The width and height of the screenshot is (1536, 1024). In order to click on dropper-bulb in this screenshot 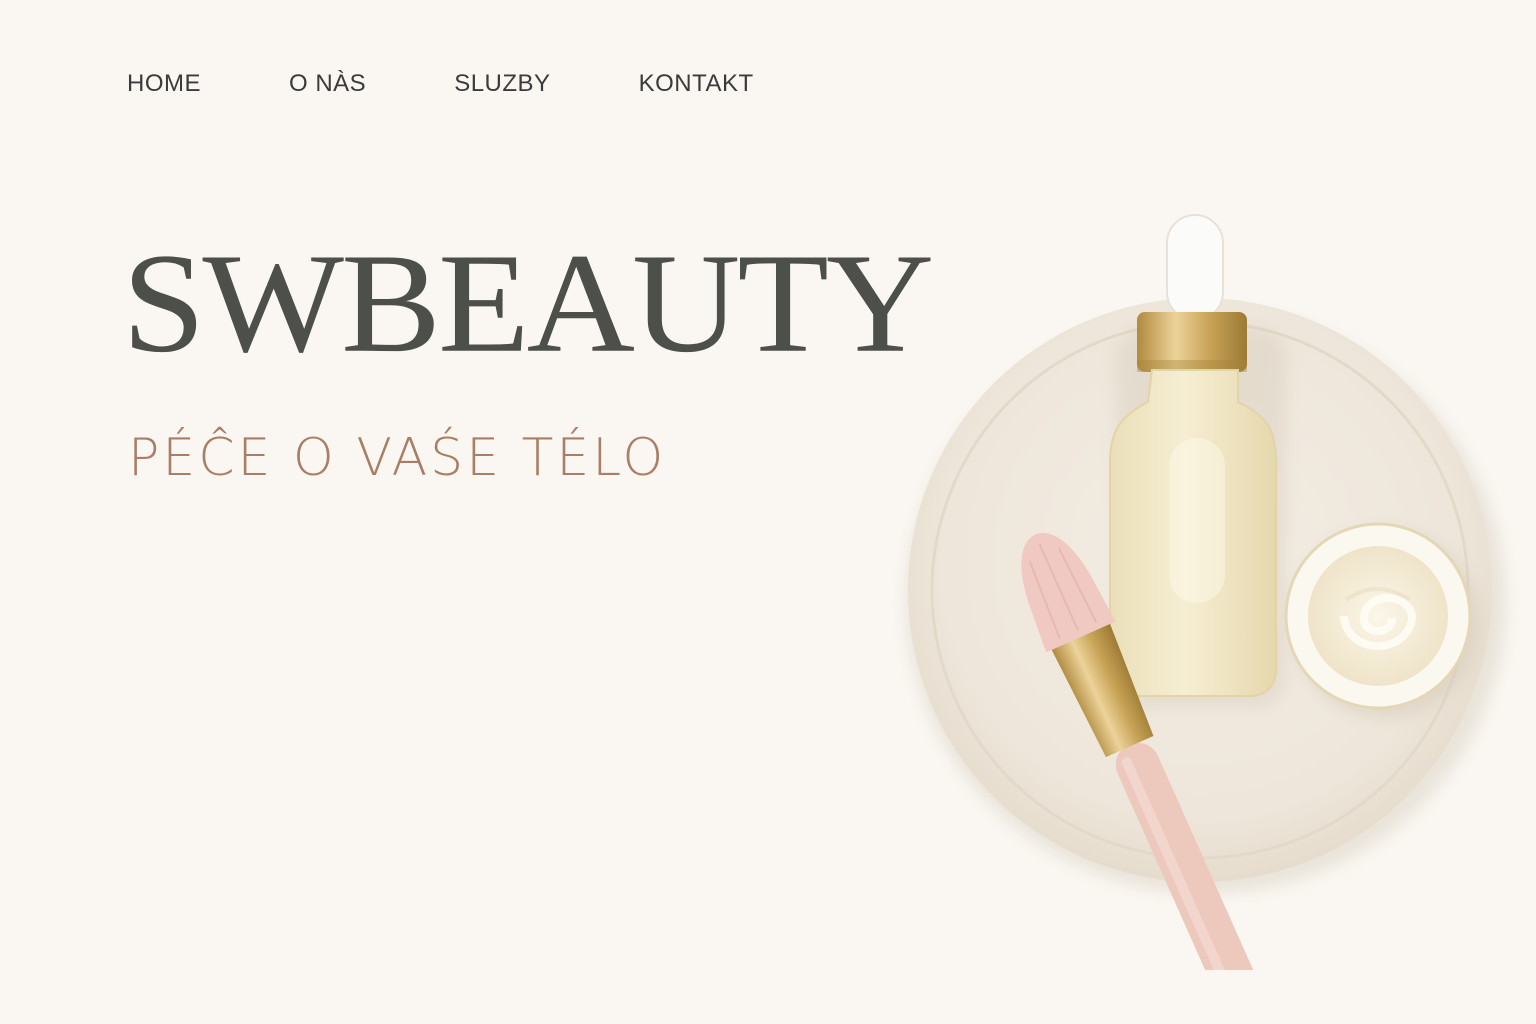, I will do `click(1195, 267)`.